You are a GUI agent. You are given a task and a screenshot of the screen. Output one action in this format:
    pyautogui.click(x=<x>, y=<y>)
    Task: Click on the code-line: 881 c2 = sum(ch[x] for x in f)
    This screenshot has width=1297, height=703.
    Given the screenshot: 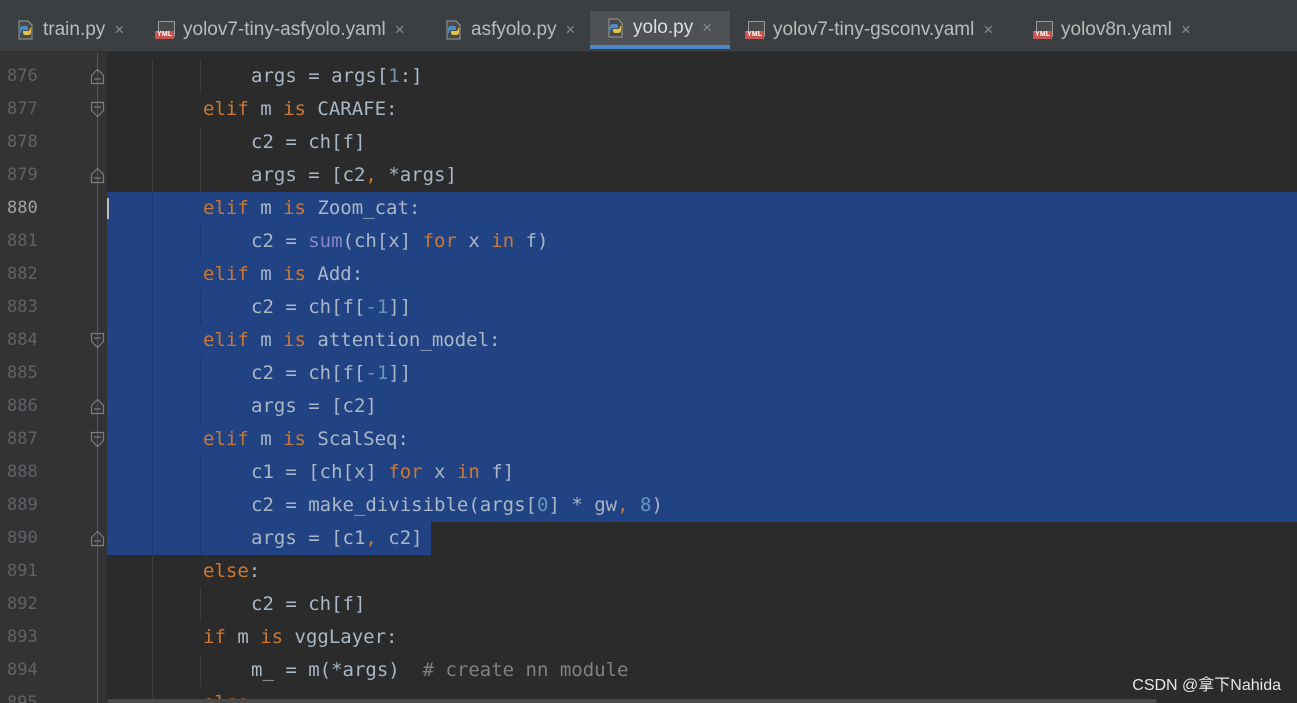 What is the action you would take?
    pyautogui.click(x=648, y=241)
    